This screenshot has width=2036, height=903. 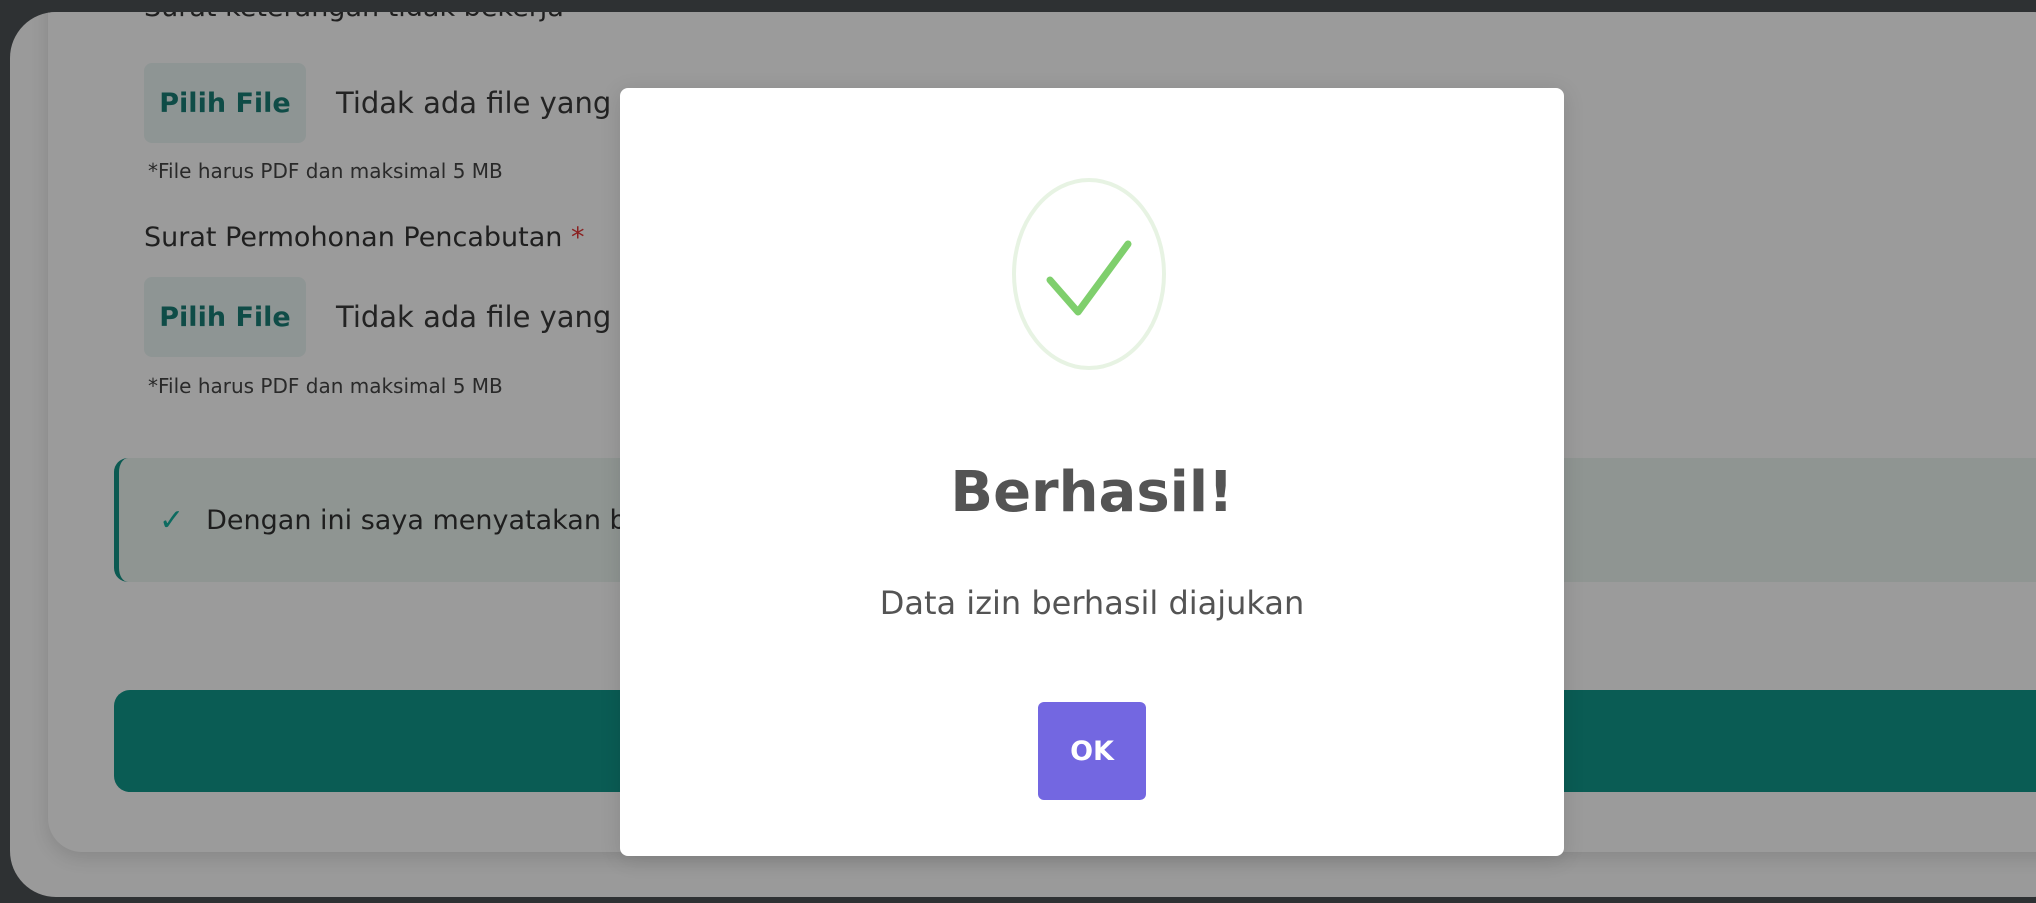 I want to click on ok-button: OK, so click(x=1092, y=751).